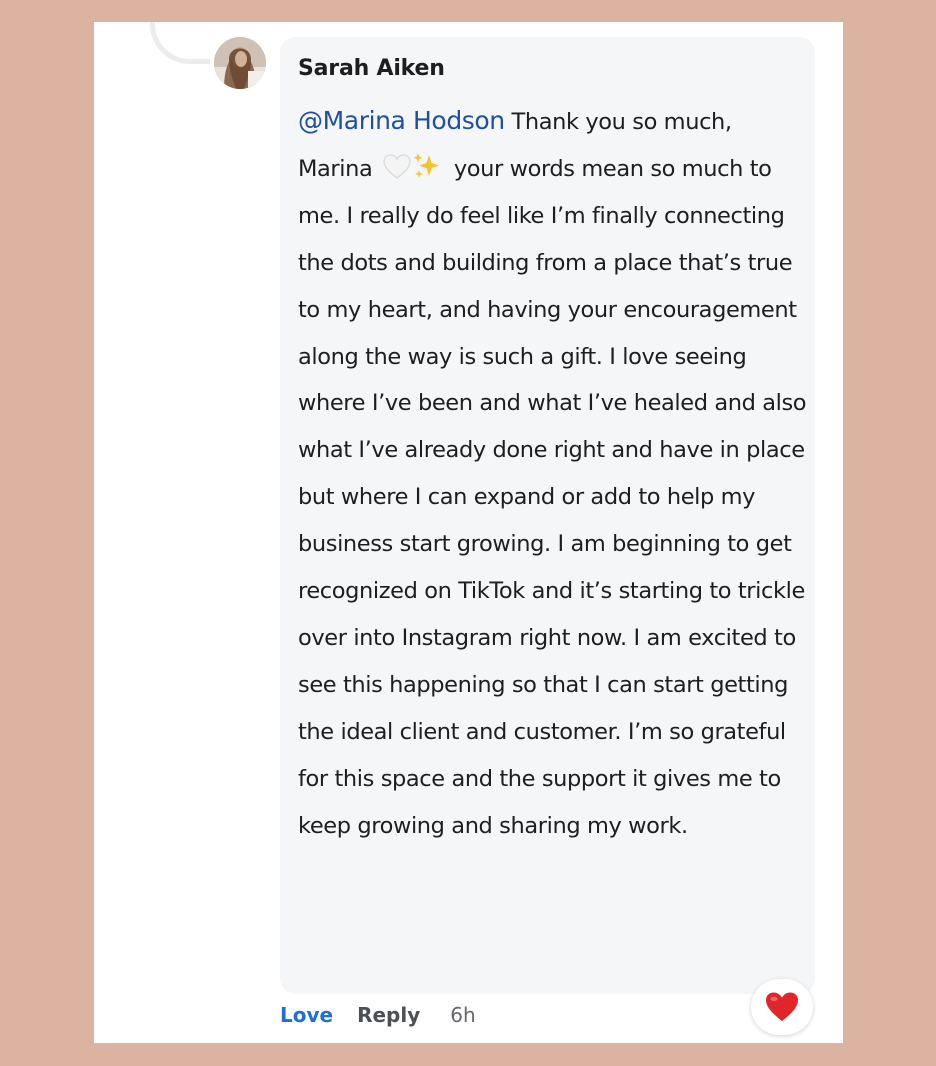  I want to click on white-heart-icon, so click(397, 164).